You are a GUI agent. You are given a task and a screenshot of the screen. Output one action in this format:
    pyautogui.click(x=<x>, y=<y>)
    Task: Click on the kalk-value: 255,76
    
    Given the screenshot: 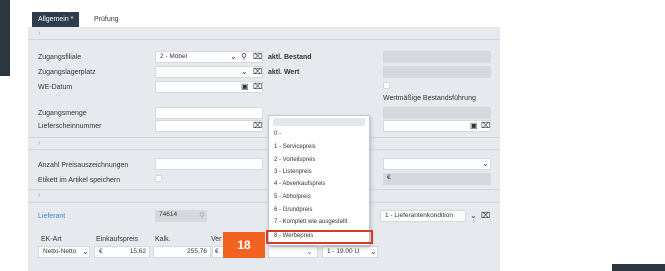 What is the action you would take?
    pyautogui.click(x=197, y=251)
    